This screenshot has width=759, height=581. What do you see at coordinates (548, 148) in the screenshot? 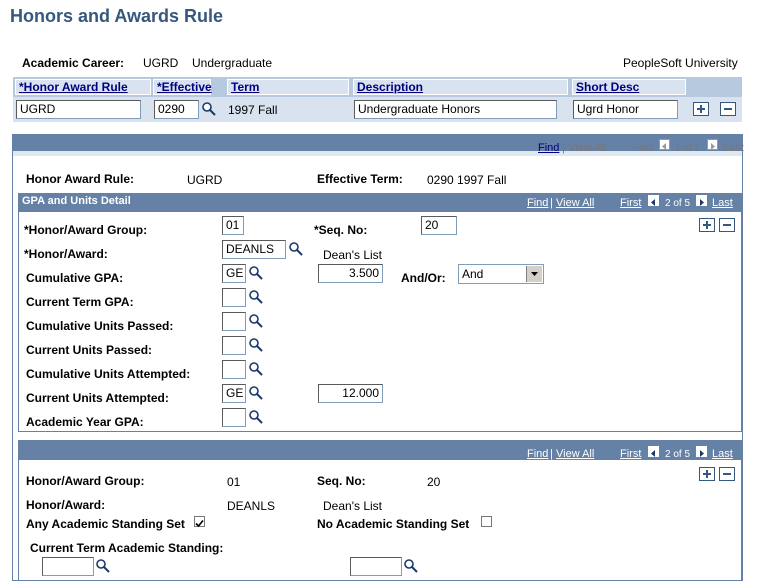
I see `outer-find-link: Find` at bounding box center [548, 148].